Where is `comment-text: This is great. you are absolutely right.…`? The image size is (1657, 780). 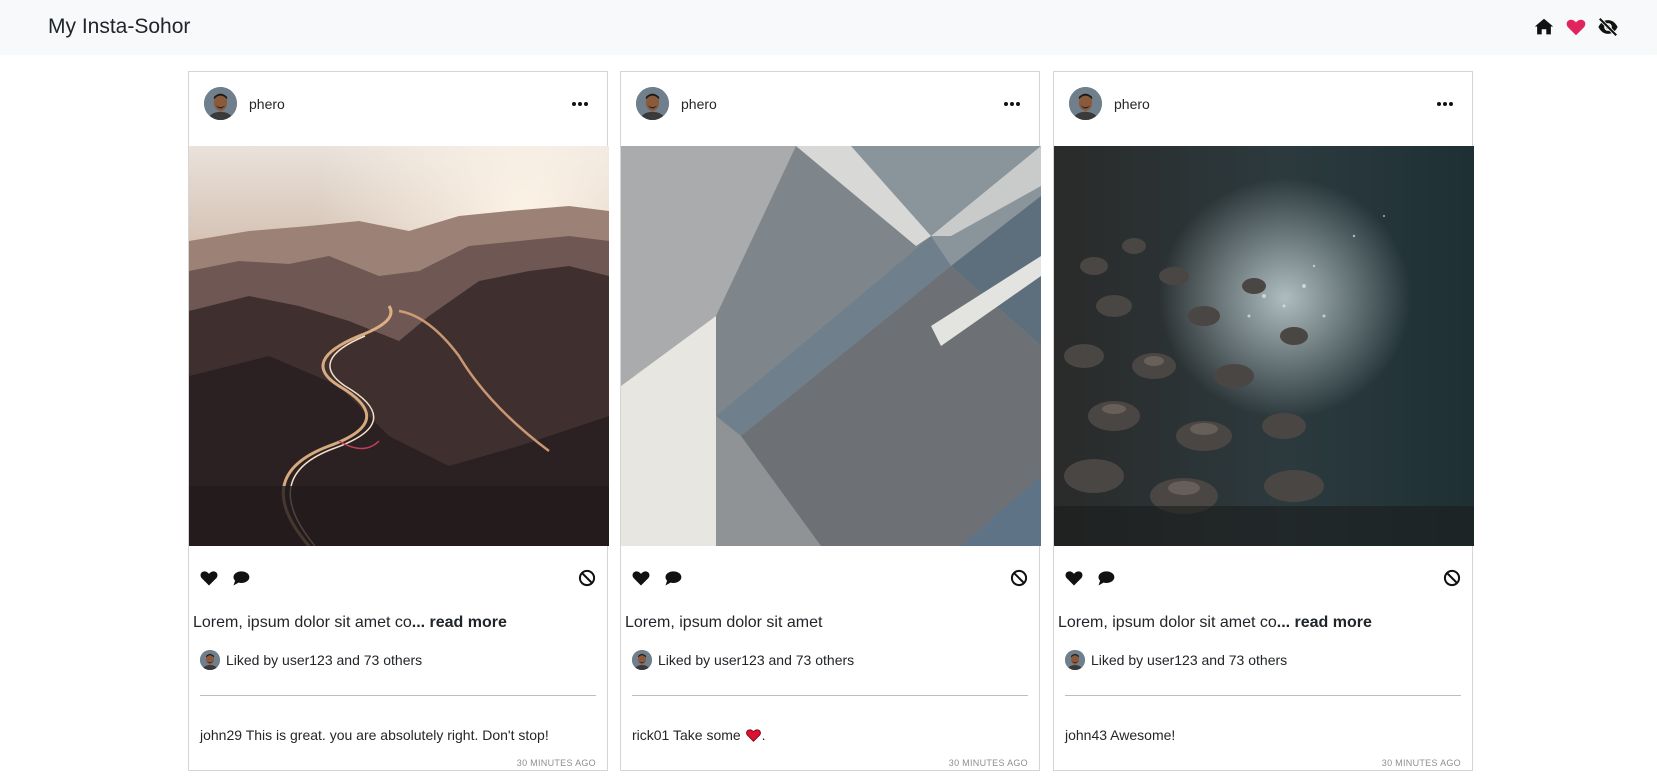 comment-text: This is great. you are absolutely right.… is located at coordinates (397, 735).